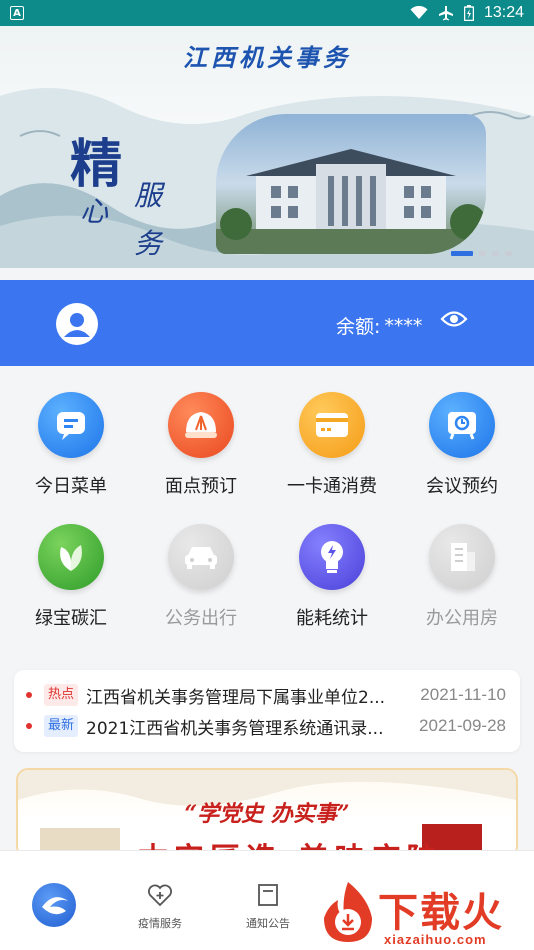 The width and height of the screenshot is (534, 950). Describe the element at coordinates (332, 486) in the screenshot. I see `service-label: 一卡通消费` at that location.